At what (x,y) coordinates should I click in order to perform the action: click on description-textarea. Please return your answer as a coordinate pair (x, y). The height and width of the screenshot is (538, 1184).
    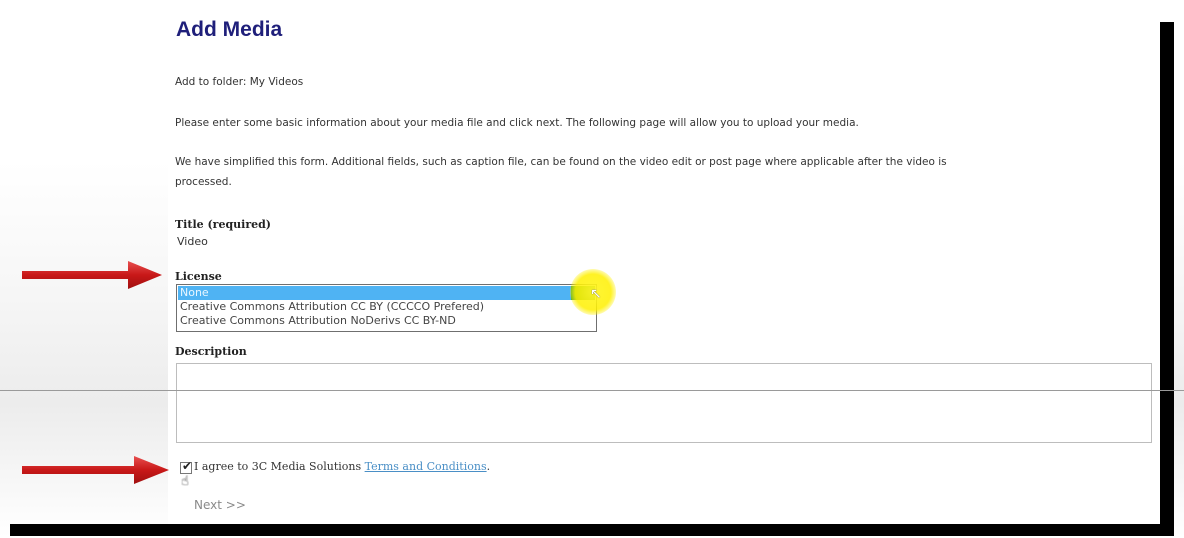
    Looking at the image, I should click on (664, 403).